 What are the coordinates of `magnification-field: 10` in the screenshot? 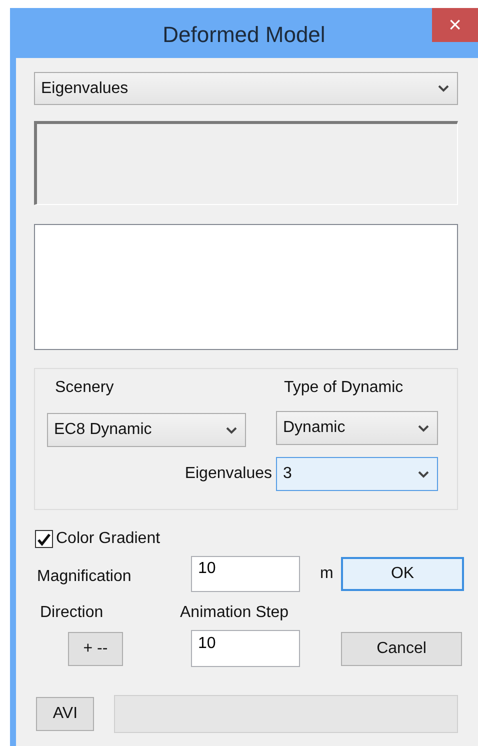 It's located at (245, 574).